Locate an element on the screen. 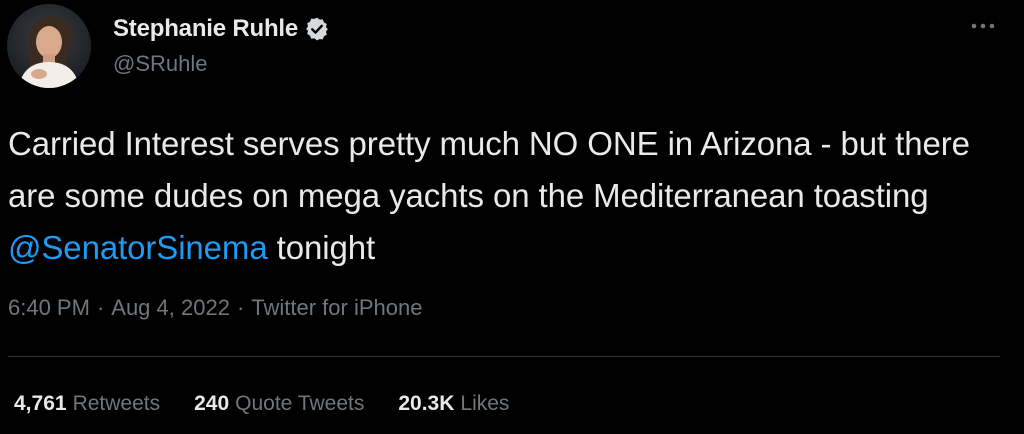 This screenshot has width=1024, height=434. likes-label: Likes is located at coordinates (485, 403).